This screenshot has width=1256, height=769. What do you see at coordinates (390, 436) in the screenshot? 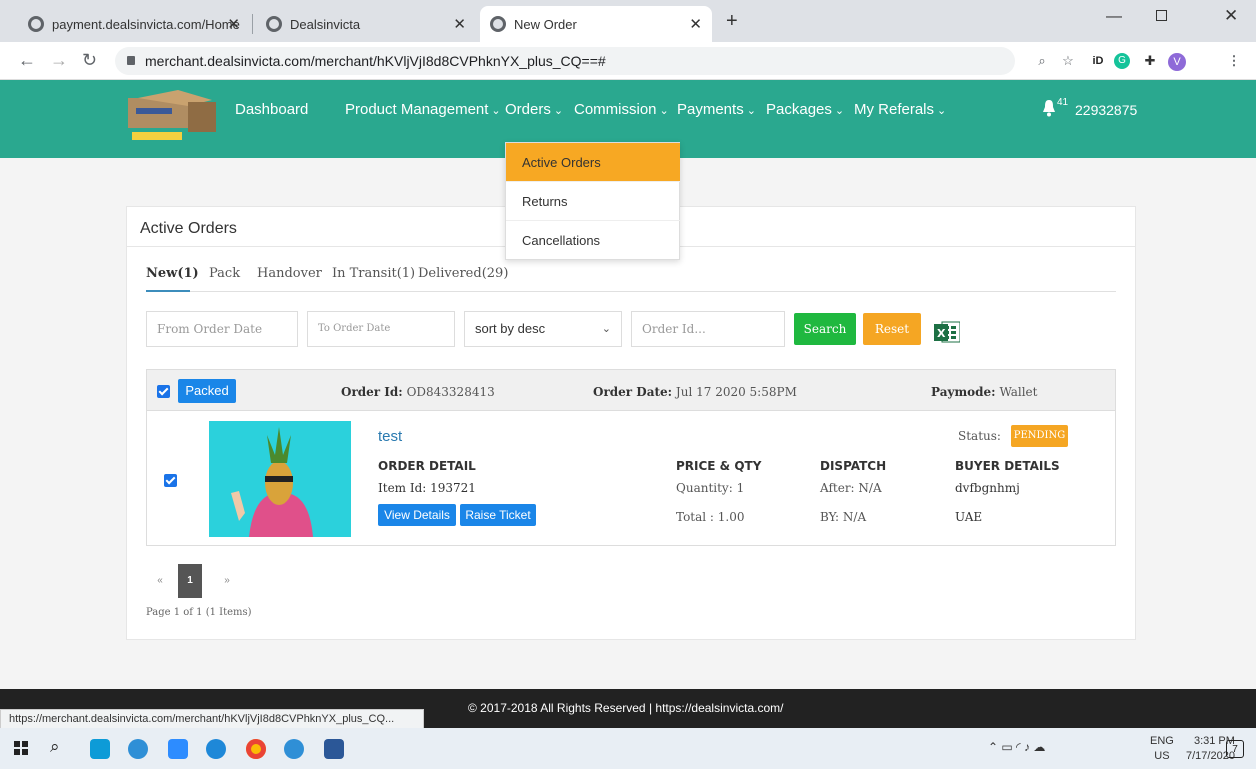
I see `product-name-link: test` at bounding box center [390, 436].